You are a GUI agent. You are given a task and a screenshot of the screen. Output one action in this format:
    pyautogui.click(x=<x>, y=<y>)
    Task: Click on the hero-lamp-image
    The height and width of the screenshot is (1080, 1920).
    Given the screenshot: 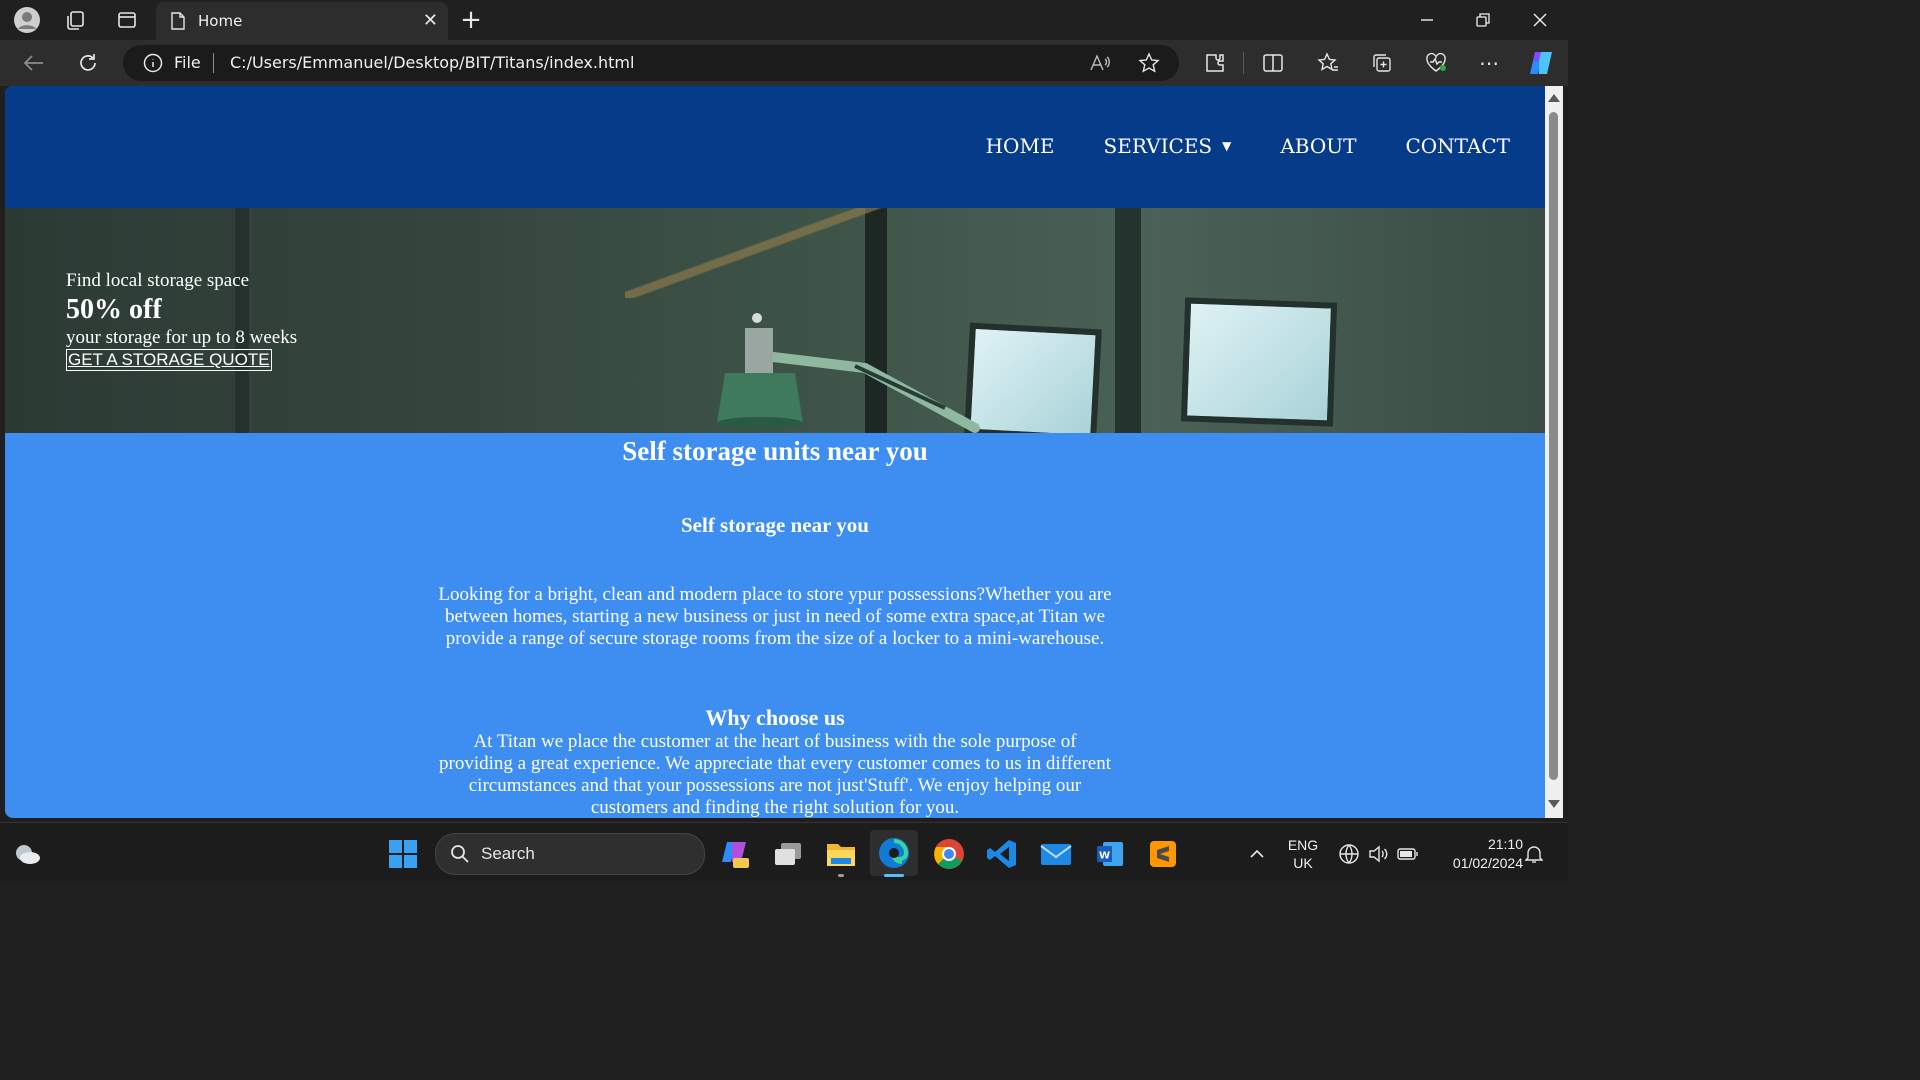 What is the action you would take?
    pyautogui.click(x=848, y=373)
    